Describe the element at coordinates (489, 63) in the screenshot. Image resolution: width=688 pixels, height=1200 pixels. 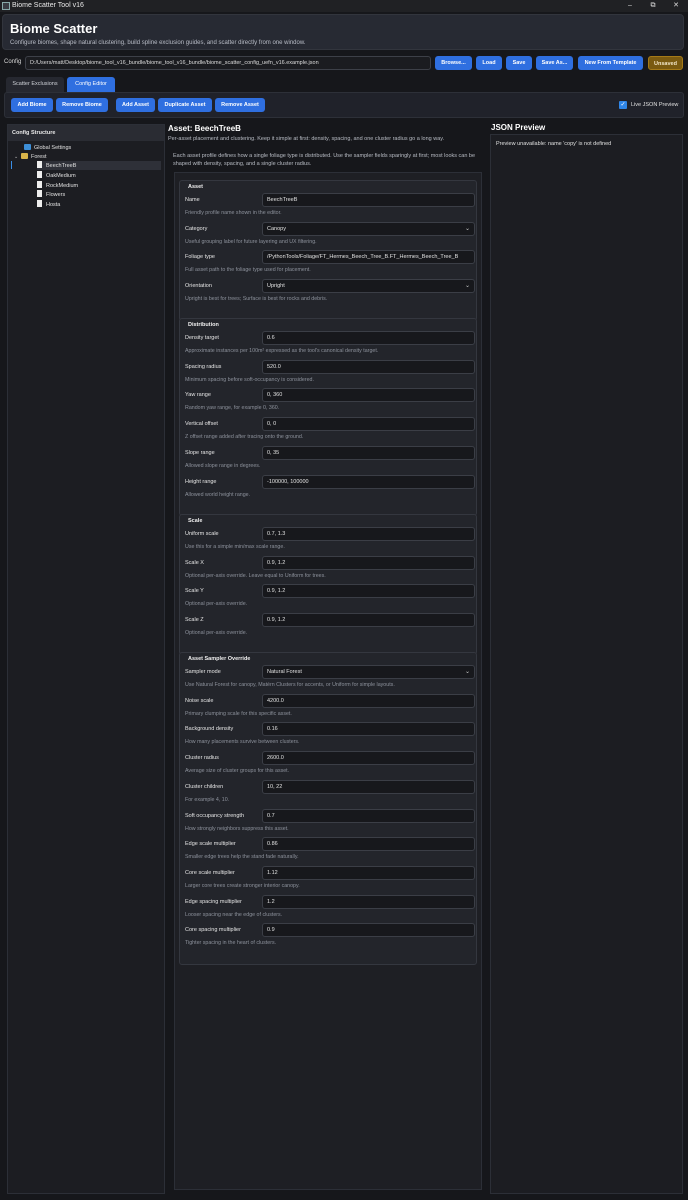
I see `load-button: Load` at that location.